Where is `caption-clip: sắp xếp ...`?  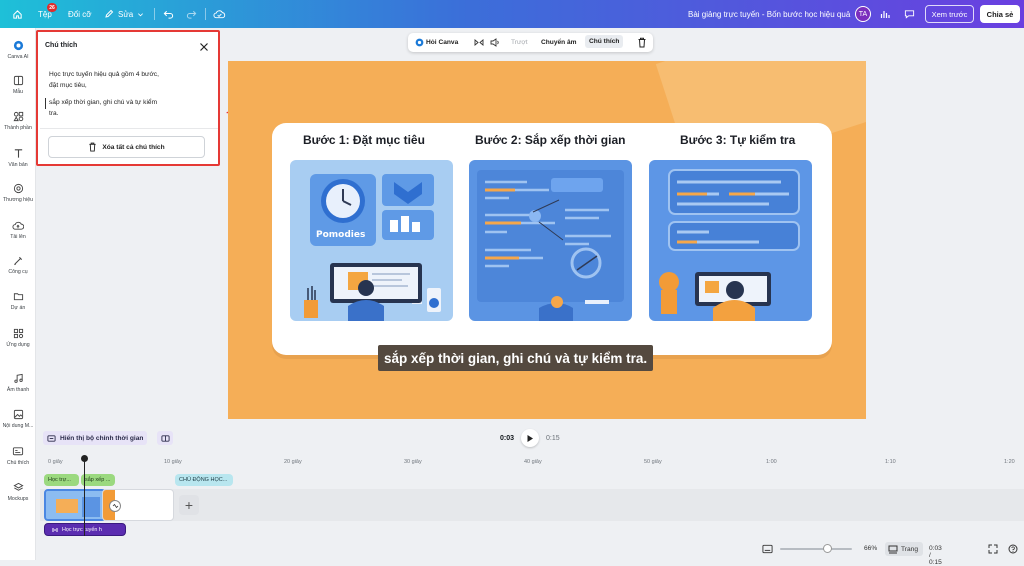 caption-clip: sắp xếp ... is located at coordinates (98, 480).